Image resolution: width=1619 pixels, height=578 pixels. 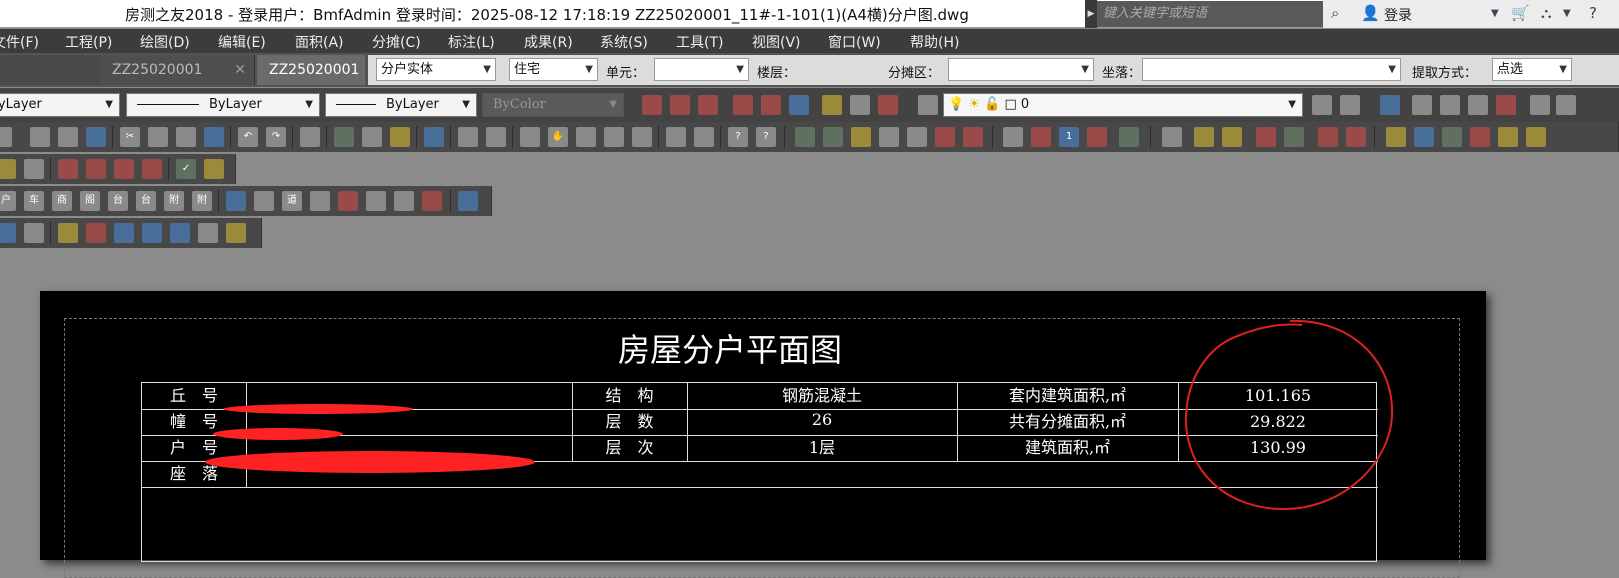 I want to click on search-input: 键入关键字或短语, so click(x=1210, y=14).